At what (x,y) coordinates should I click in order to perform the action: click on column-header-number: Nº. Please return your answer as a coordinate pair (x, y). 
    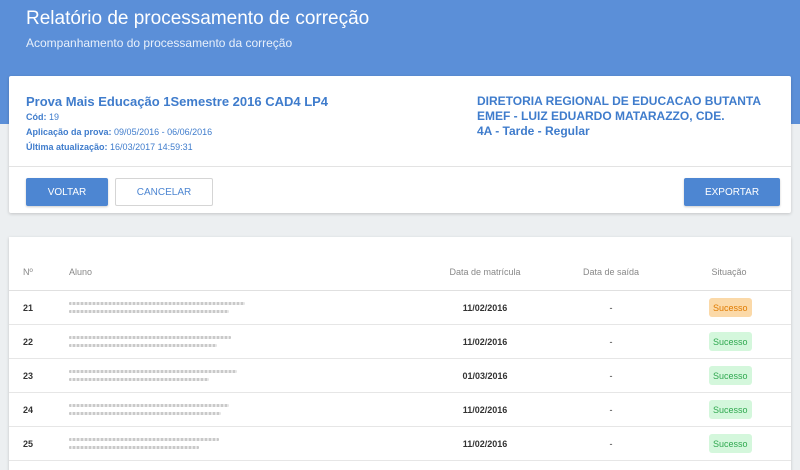
    Looking at the image, I should click on (28, 272).